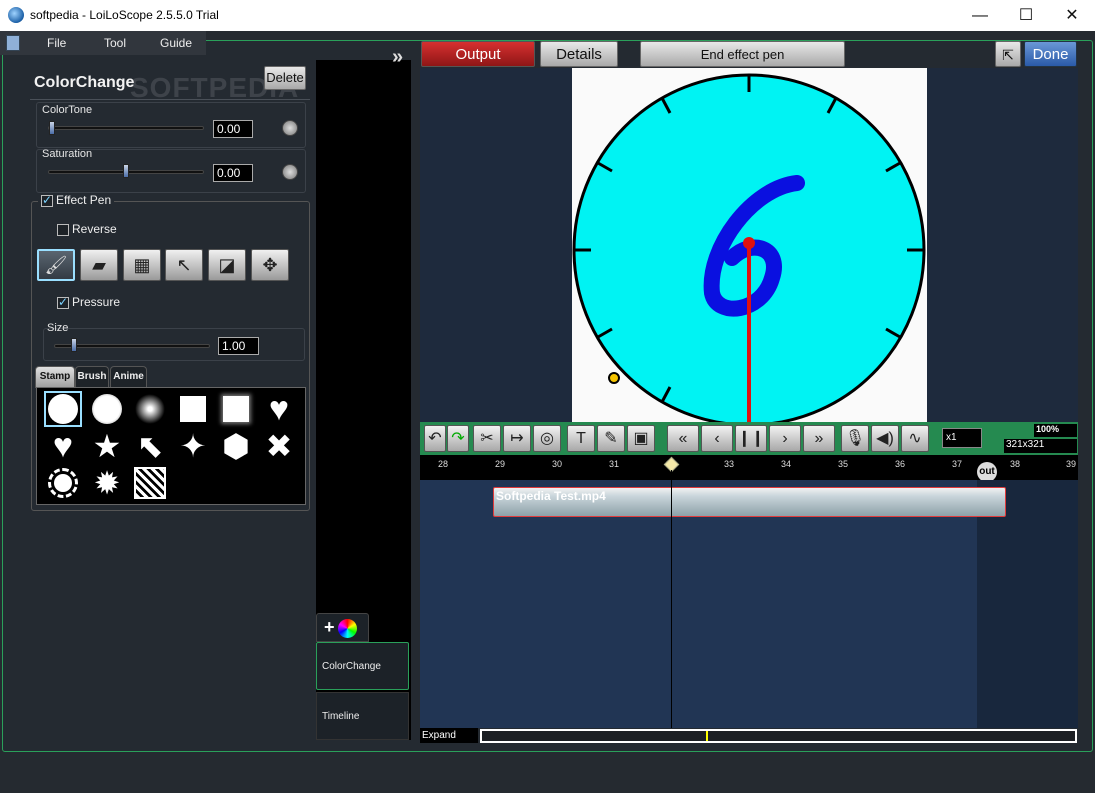  I want to click on rewind-icon: «, so click(683, 438).